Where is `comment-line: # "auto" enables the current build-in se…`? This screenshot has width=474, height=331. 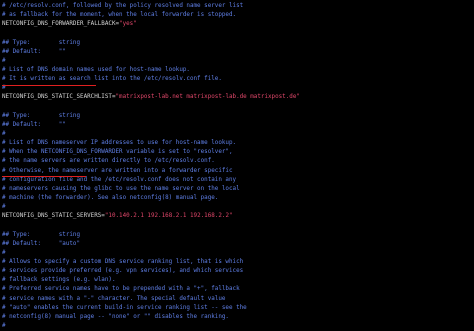
comment-line: # "auto" enables the current build-in se… is located at coordinates (238, 308).